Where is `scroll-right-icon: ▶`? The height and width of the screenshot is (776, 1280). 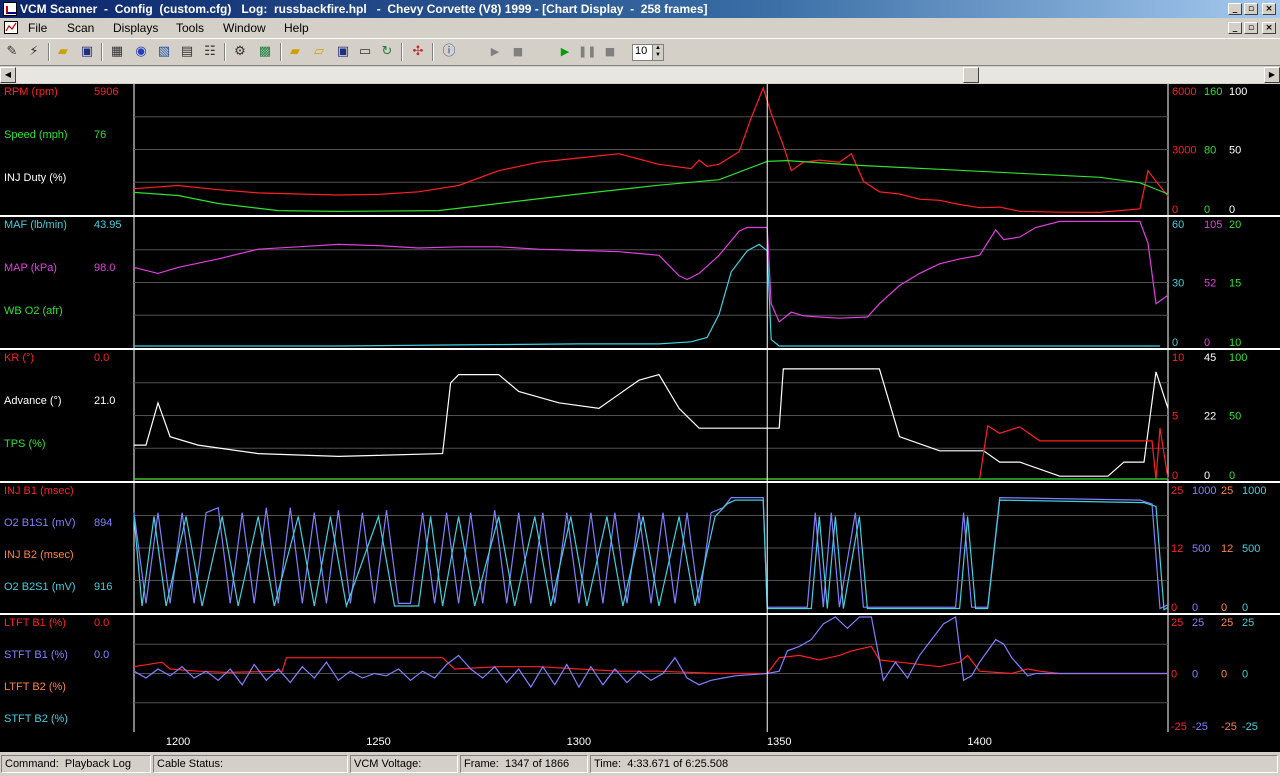 scroll-right-icon: ▶ is located at coordinates (1272, 75).